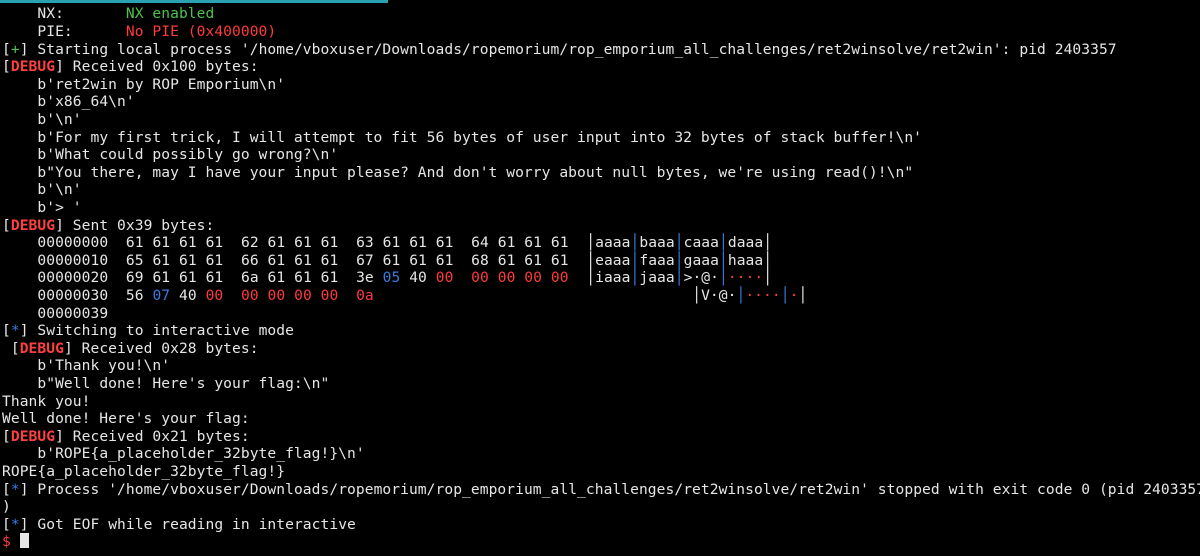 This screenshot has width=1200, height=556. What do you see at coordinates (179, 524) in the screenshot?
I see `eof-line: [*] Got EOF while reading in interactive` at bounding box center [179, 524].